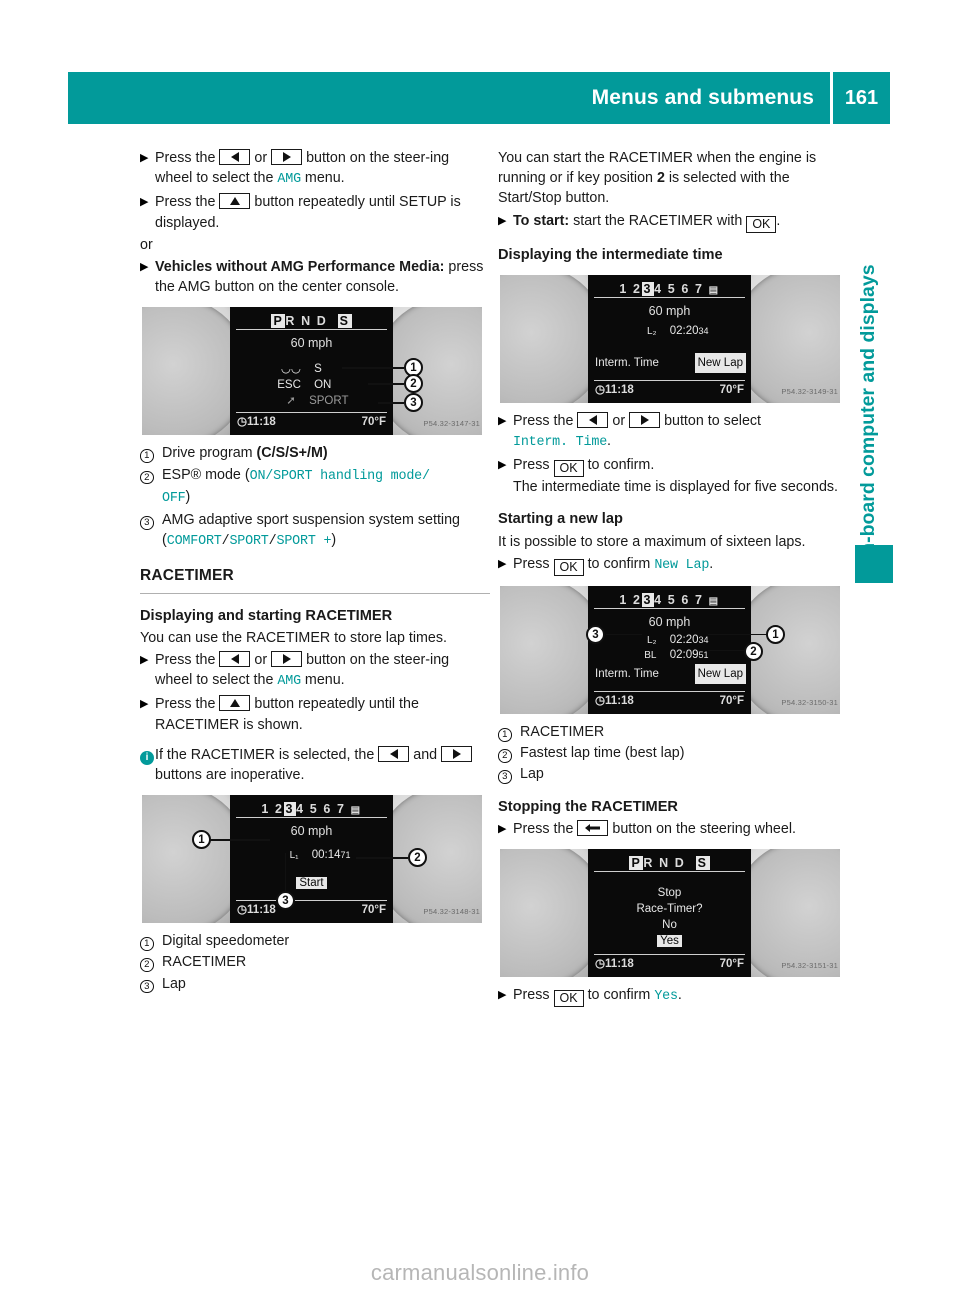  I want to click on temperature-value: 70°F, so click(731, 389).